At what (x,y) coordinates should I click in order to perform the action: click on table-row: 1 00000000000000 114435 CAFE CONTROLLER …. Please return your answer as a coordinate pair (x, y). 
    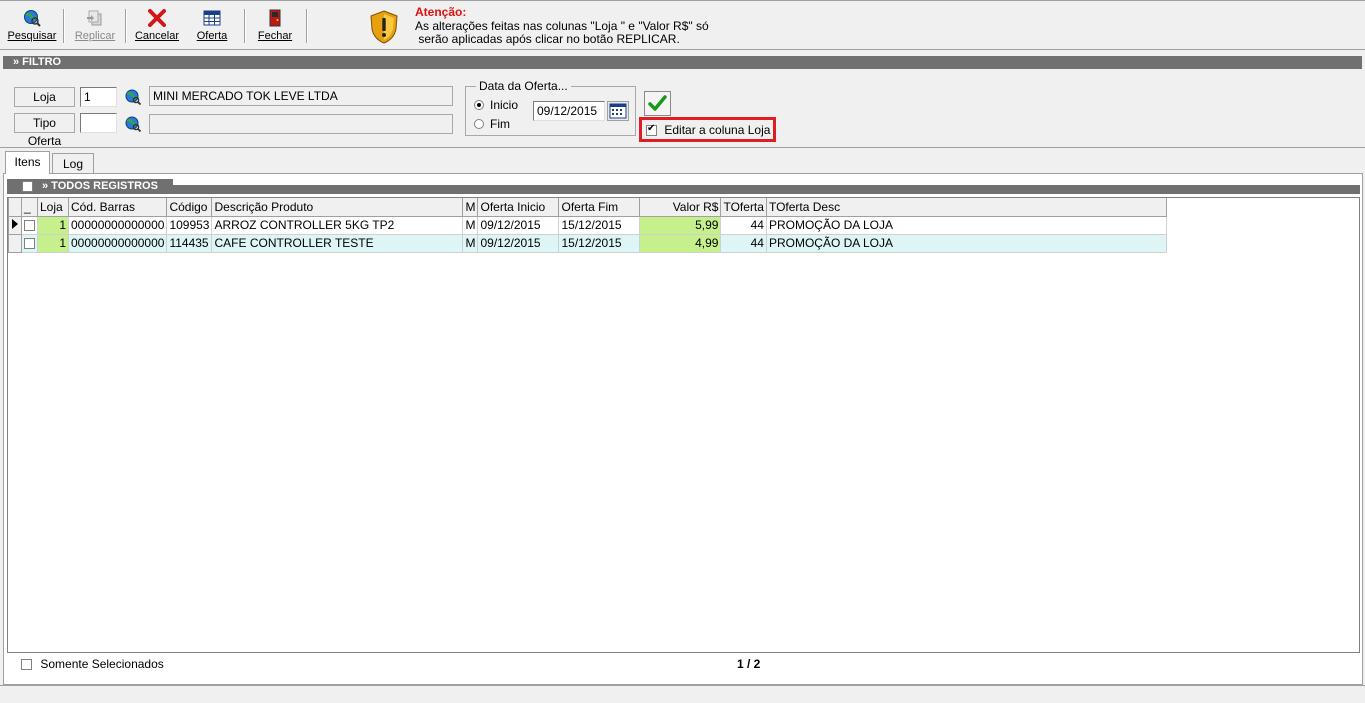
    Looking at the image, I should click on (587, 243).